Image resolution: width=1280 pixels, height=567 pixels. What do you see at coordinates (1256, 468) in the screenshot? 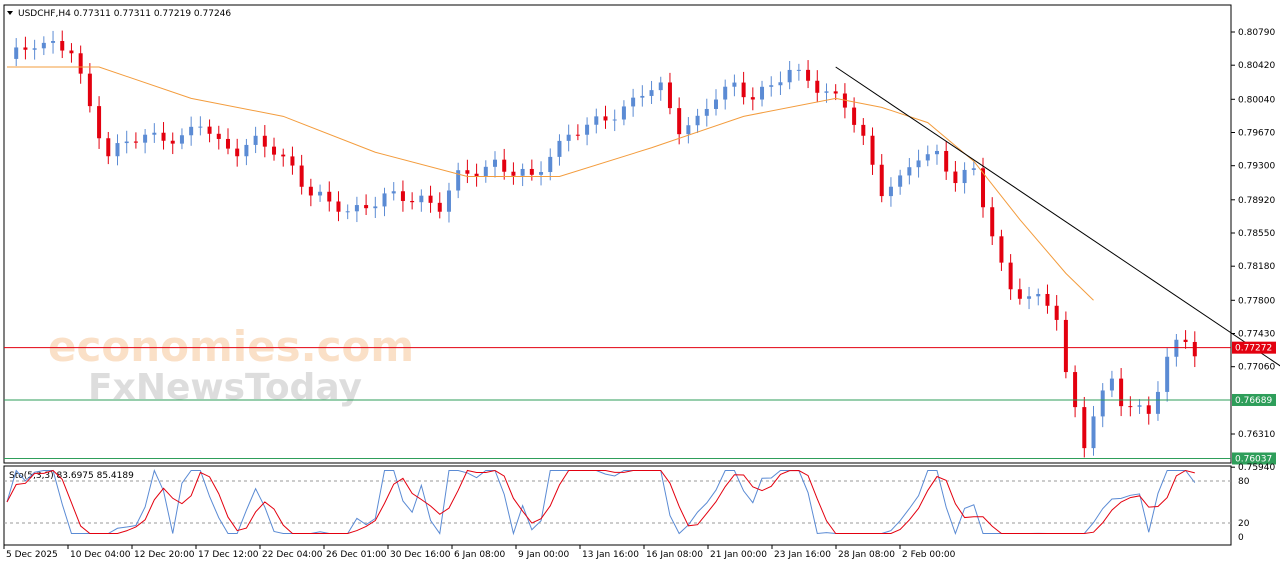
I see `y-tick-label: 0.75940` at bounding box center [1256, 468].